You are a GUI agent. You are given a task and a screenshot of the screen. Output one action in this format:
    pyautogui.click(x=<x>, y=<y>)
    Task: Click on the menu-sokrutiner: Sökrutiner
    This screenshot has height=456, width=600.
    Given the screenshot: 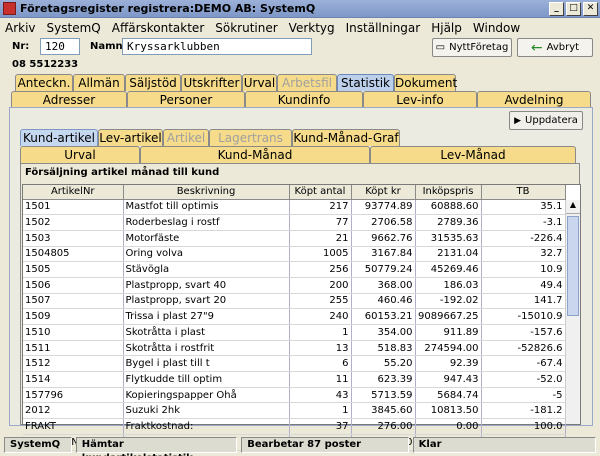 What is the action you would take?
    pyautogui.click(x=246, y=28)
    